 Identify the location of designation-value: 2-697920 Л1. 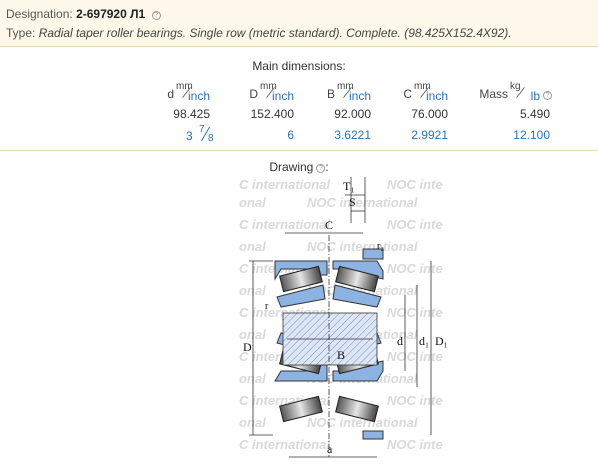
(111, 14).